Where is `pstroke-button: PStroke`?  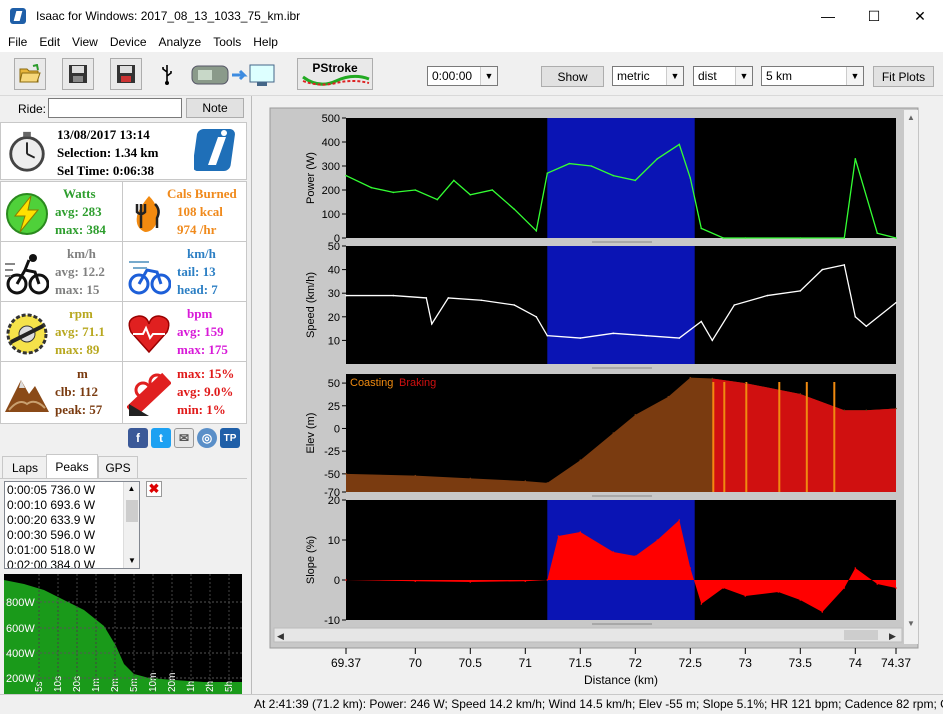
pstroke-button: PStroke is located at coordinates (335, 74).